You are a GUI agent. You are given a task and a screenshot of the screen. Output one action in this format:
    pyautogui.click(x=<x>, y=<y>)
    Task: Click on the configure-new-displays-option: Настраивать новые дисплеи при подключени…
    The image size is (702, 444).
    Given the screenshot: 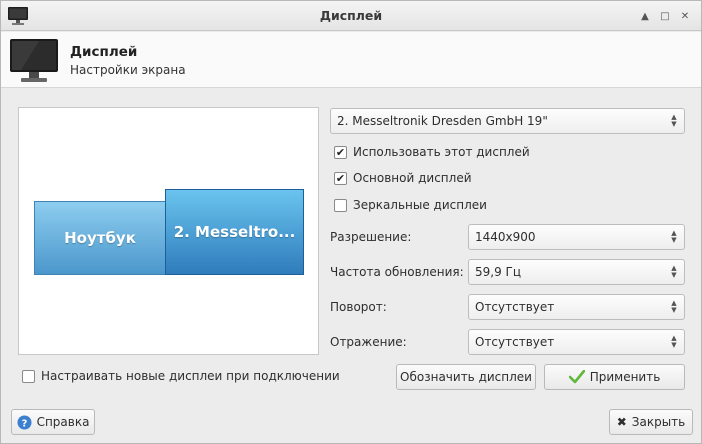 What is the action you would take?
    pyautogui.click(x=181, y=376)
    